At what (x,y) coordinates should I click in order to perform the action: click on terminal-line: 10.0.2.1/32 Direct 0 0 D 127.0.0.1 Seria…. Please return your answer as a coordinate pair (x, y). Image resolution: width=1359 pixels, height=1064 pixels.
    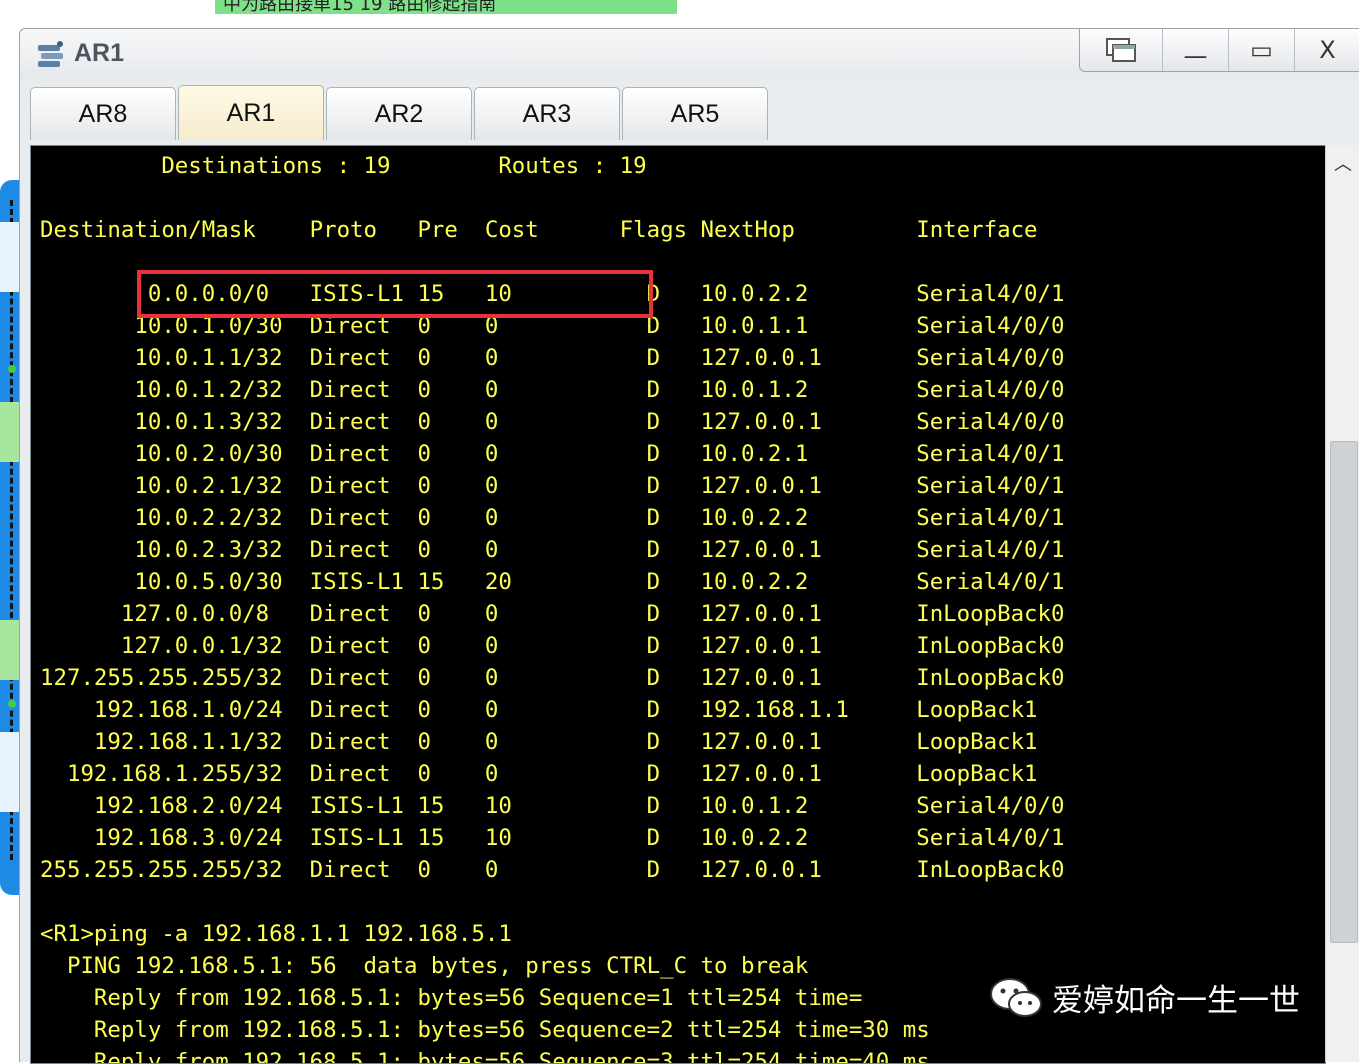
    Looking at the image, I should click on (552, 486).